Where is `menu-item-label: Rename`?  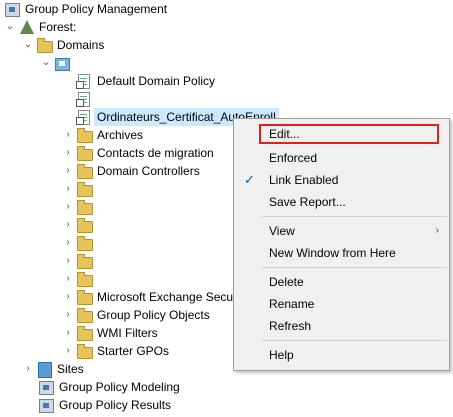
menu-item-label: Rename is located at coordinates (292, 304).